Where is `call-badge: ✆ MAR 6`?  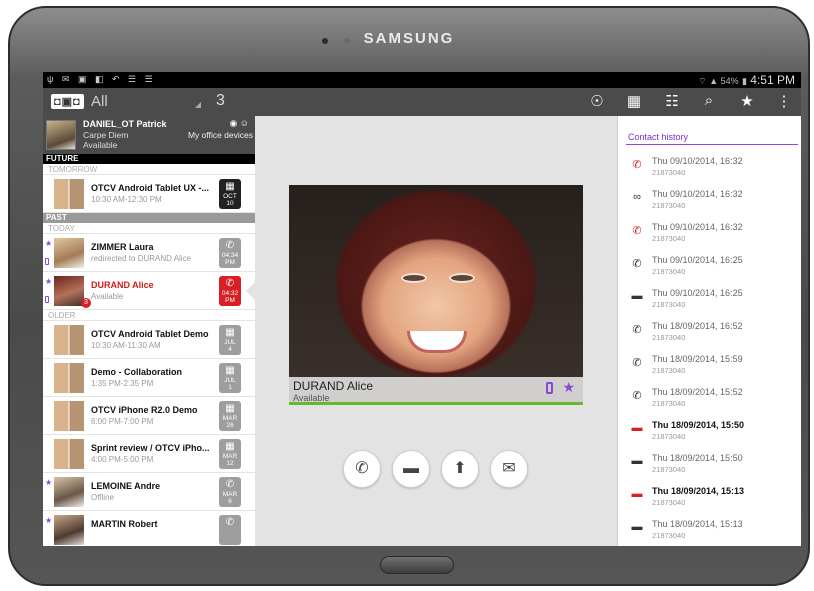 call-badge: ✆ MAR 6 is located at coordinates (230, 492).